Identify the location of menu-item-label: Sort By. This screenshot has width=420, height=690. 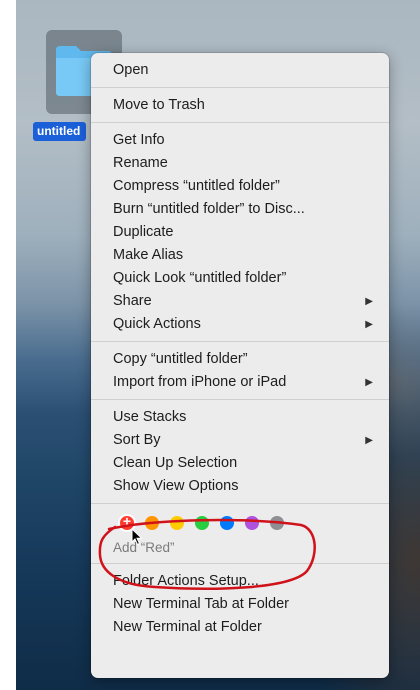
(137, 440).